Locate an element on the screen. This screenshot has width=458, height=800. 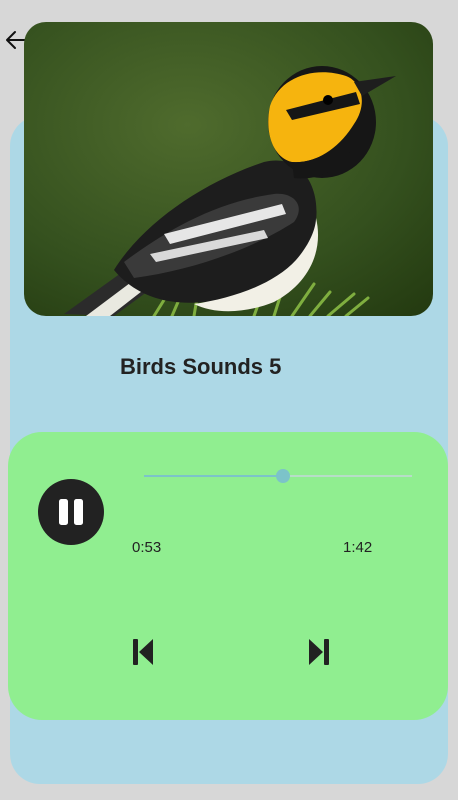
seek-progress is located at coordinates (214, 476).